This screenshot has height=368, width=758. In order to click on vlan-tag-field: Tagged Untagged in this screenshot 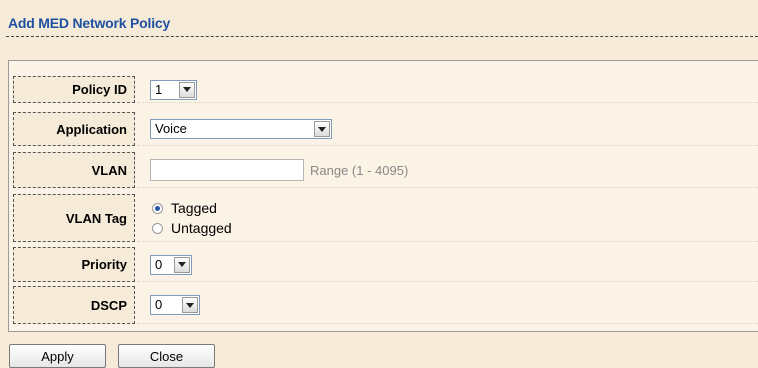, I will do `click(191, 218)`.